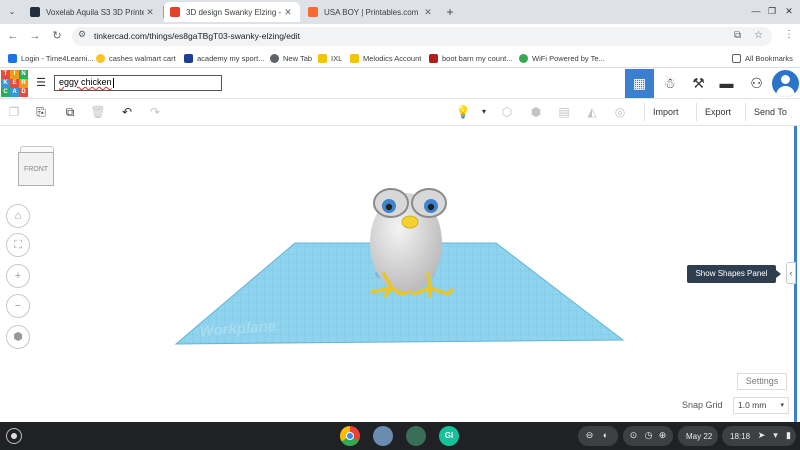 The width and height of the screenshot is (800, 450). I want to click on align-icon: ▤, so click(564, 112).